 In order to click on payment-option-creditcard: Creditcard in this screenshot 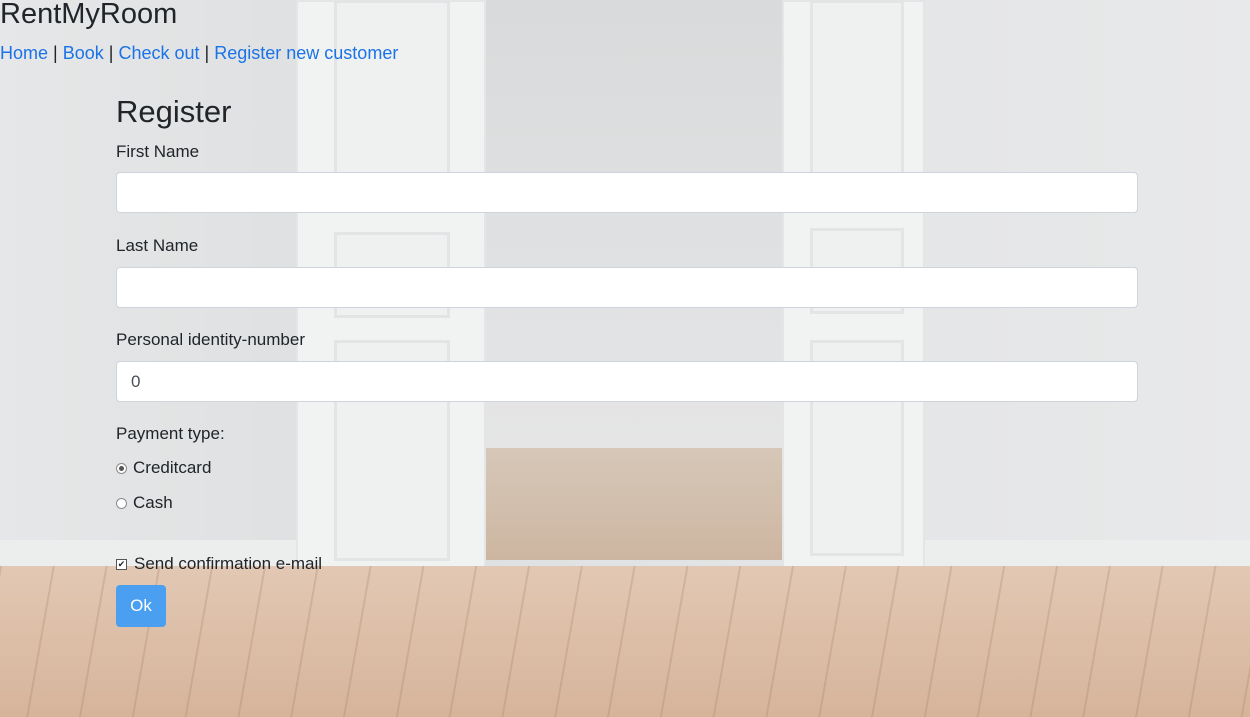, I will do `click(163, 468)`.